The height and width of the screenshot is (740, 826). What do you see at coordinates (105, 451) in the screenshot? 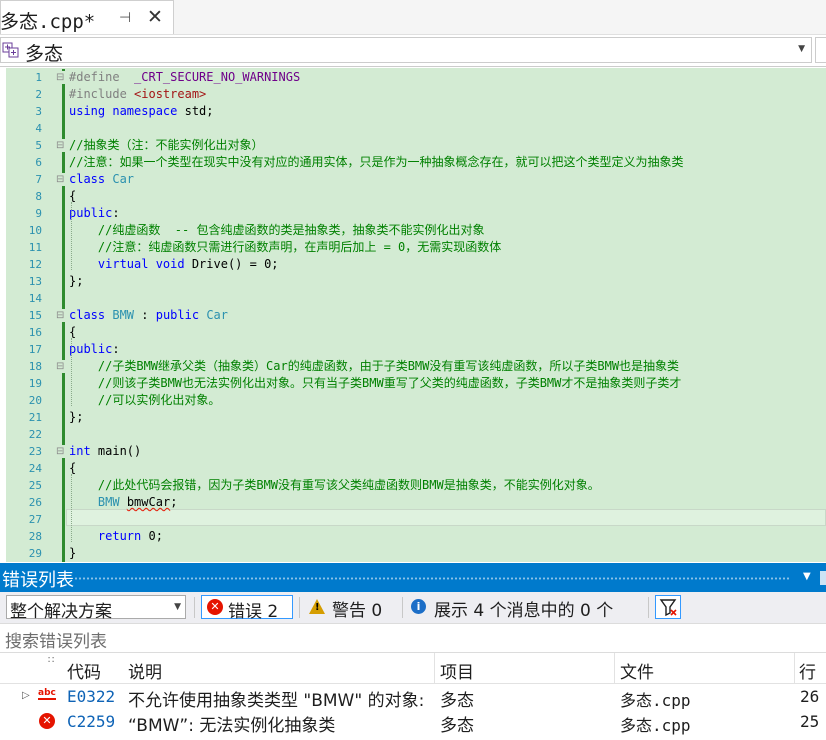
I see `code-text: int main()` at bounding box center [105, 451].